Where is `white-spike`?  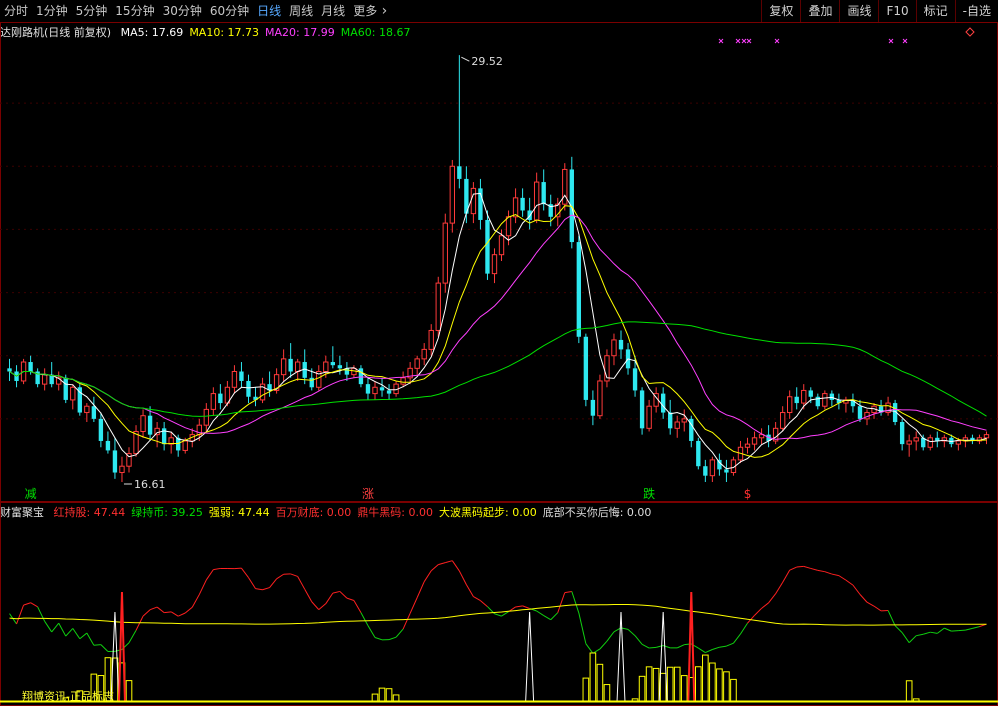 white-spike is located at coordinates (621, 657).